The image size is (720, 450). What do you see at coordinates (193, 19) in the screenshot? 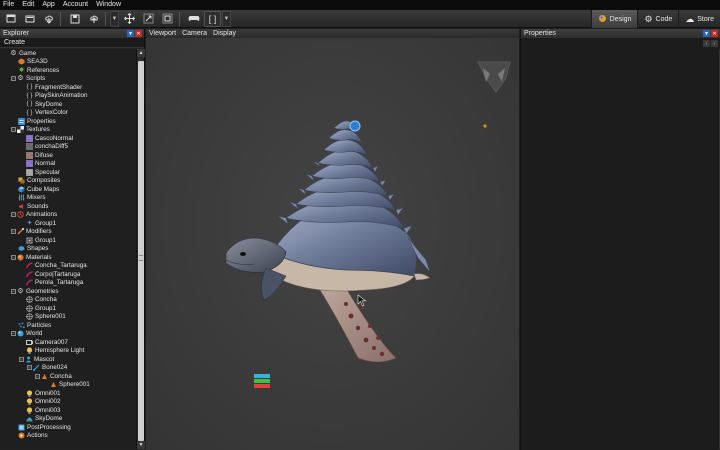
I see `gamepad-icon` at bounding box center [193, 19].